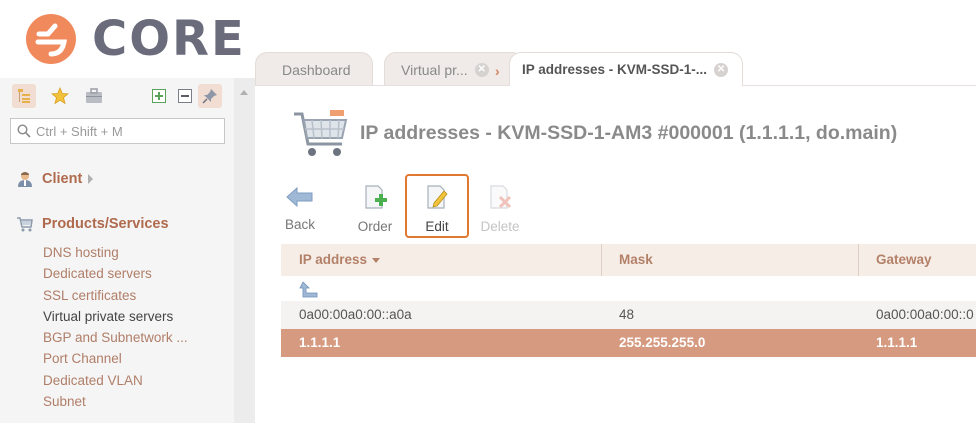  I want to click on tree-icon, so click(24, 96).